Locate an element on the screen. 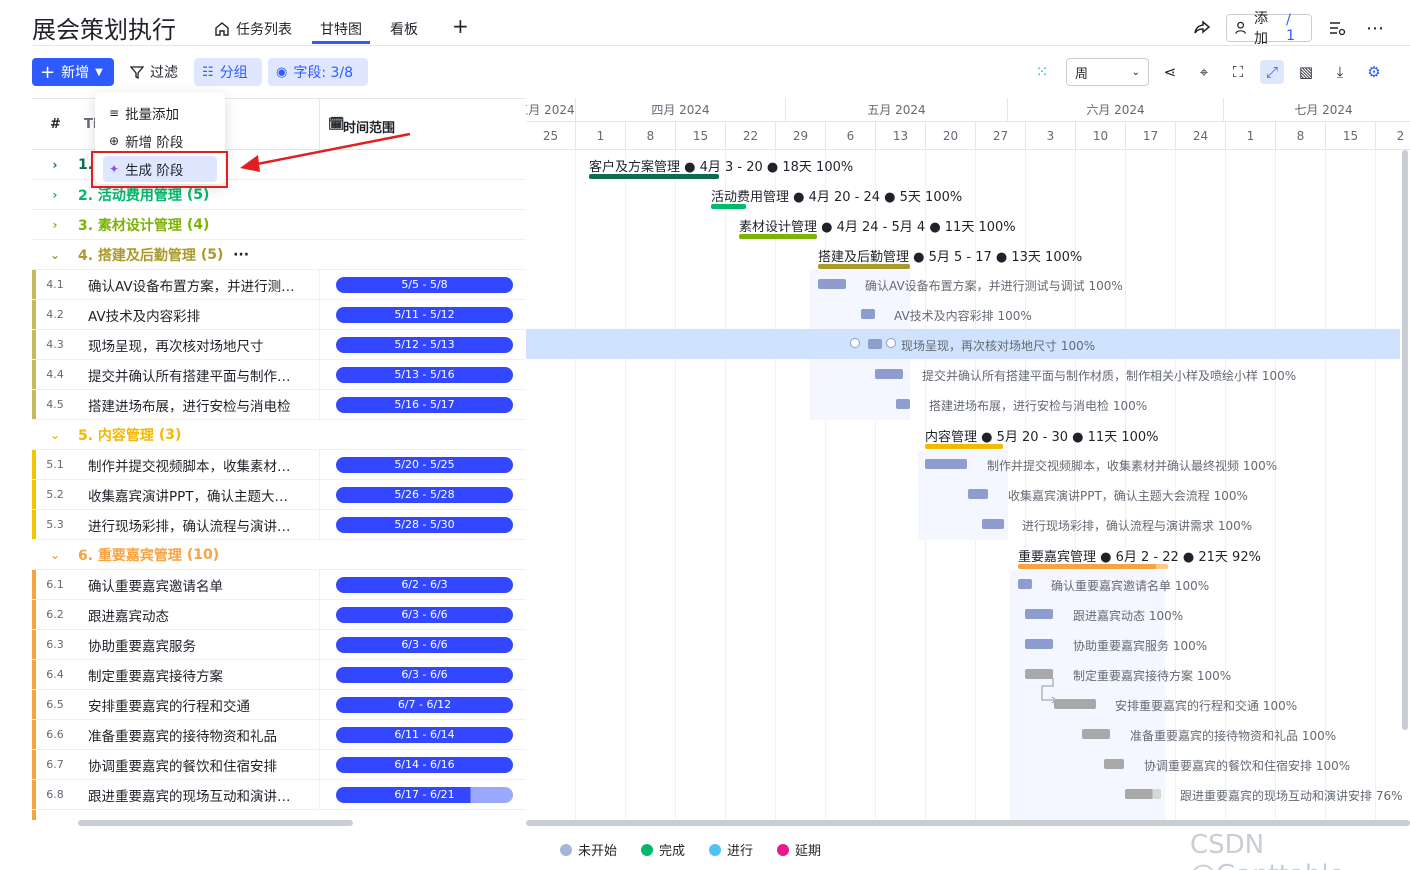 Image resolution: width=1410 pixels, height=870 pixels. page-title: 展会策划执行 is located at coordinates (104, 30).